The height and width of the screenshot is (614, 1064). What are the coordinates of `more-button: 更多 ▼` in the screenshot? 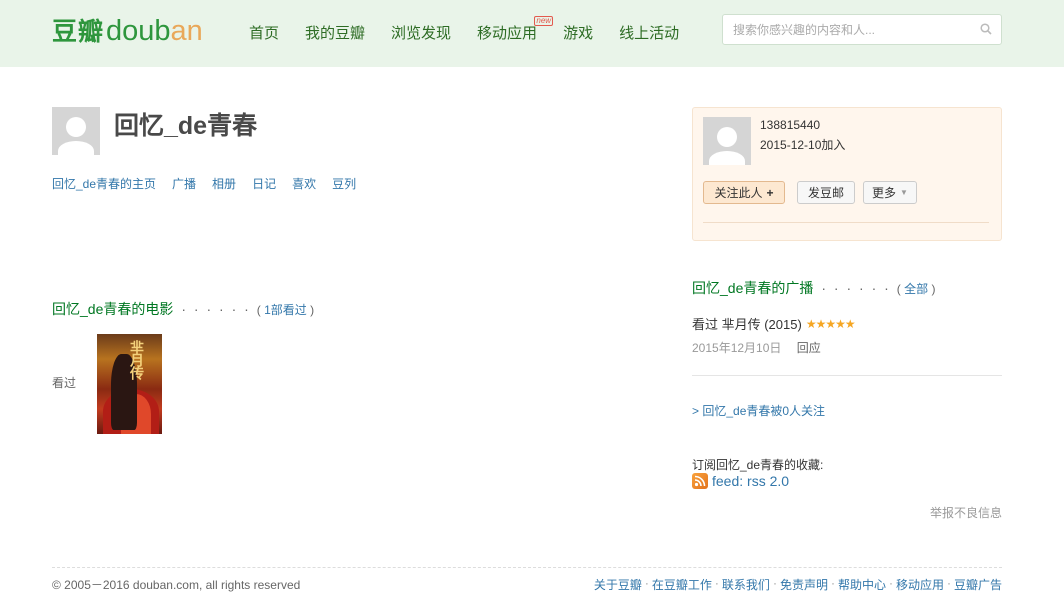 It's located at (890, 192).